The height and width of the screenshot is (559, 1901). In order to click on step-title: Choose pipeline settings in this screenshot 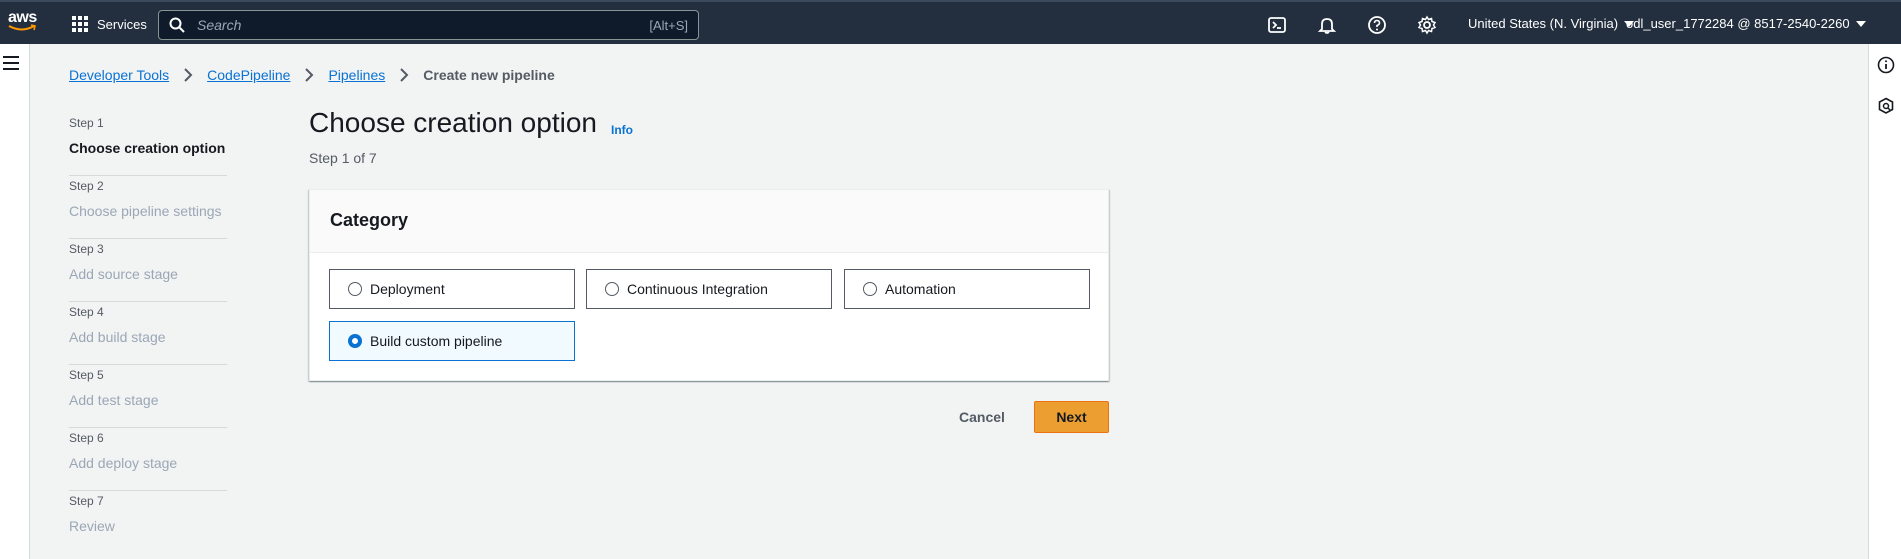, I will do `click(145, 211)`.